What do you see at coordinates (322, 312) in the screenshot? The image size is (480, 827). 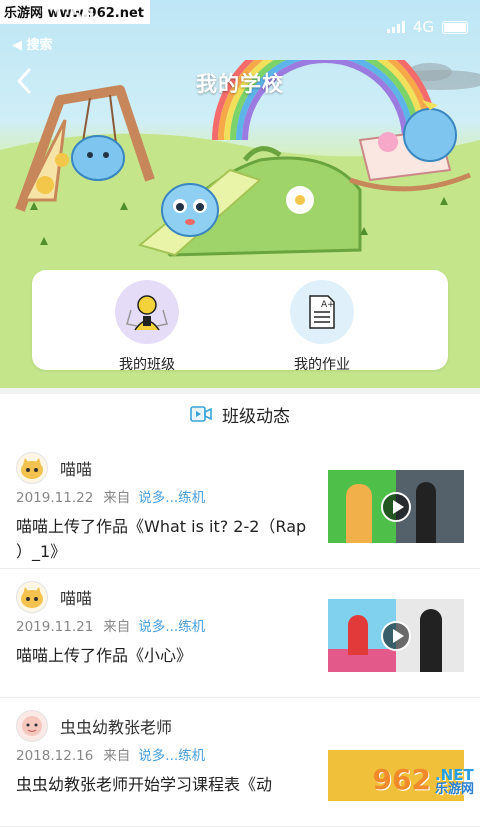 I see `homework-paper-icon: A+` at bounding box center [322, 312].